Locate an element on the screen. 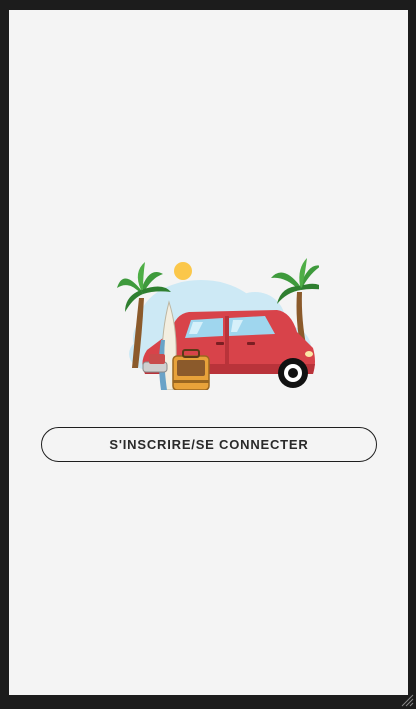  suitcase is located at coordinates (191, 369).